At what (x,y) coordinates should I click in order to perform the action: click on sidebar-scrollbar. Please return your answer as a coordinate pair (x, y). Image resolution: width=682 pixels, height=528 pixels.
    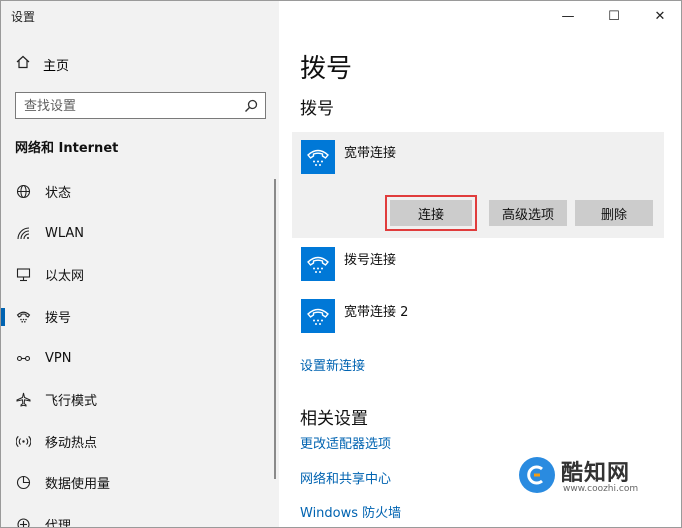
    Looking at the image, I should click on (275, 329).